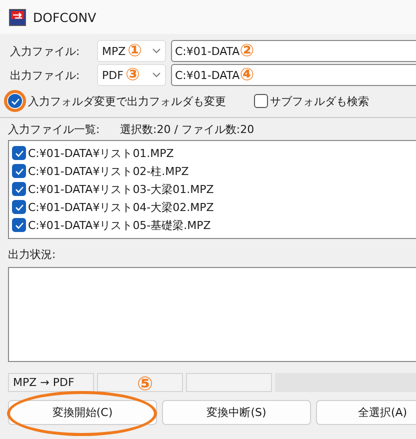 Image resolution: width=416 pixels, height=439 pixels. I want to click on field-label: 出力ファイル:, so click(45, 75).